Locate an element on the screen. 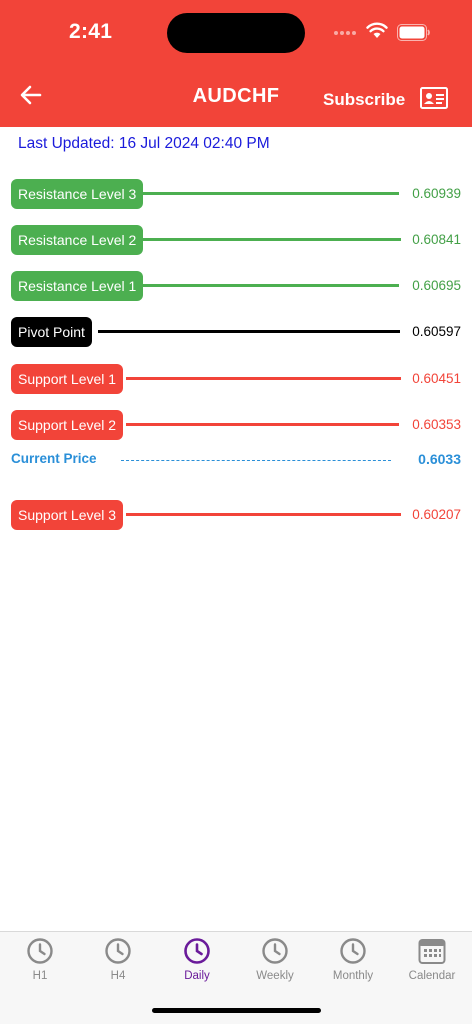  app-header: 2:41 AUDCHF Subscribe is located at coordinates (236, 63).